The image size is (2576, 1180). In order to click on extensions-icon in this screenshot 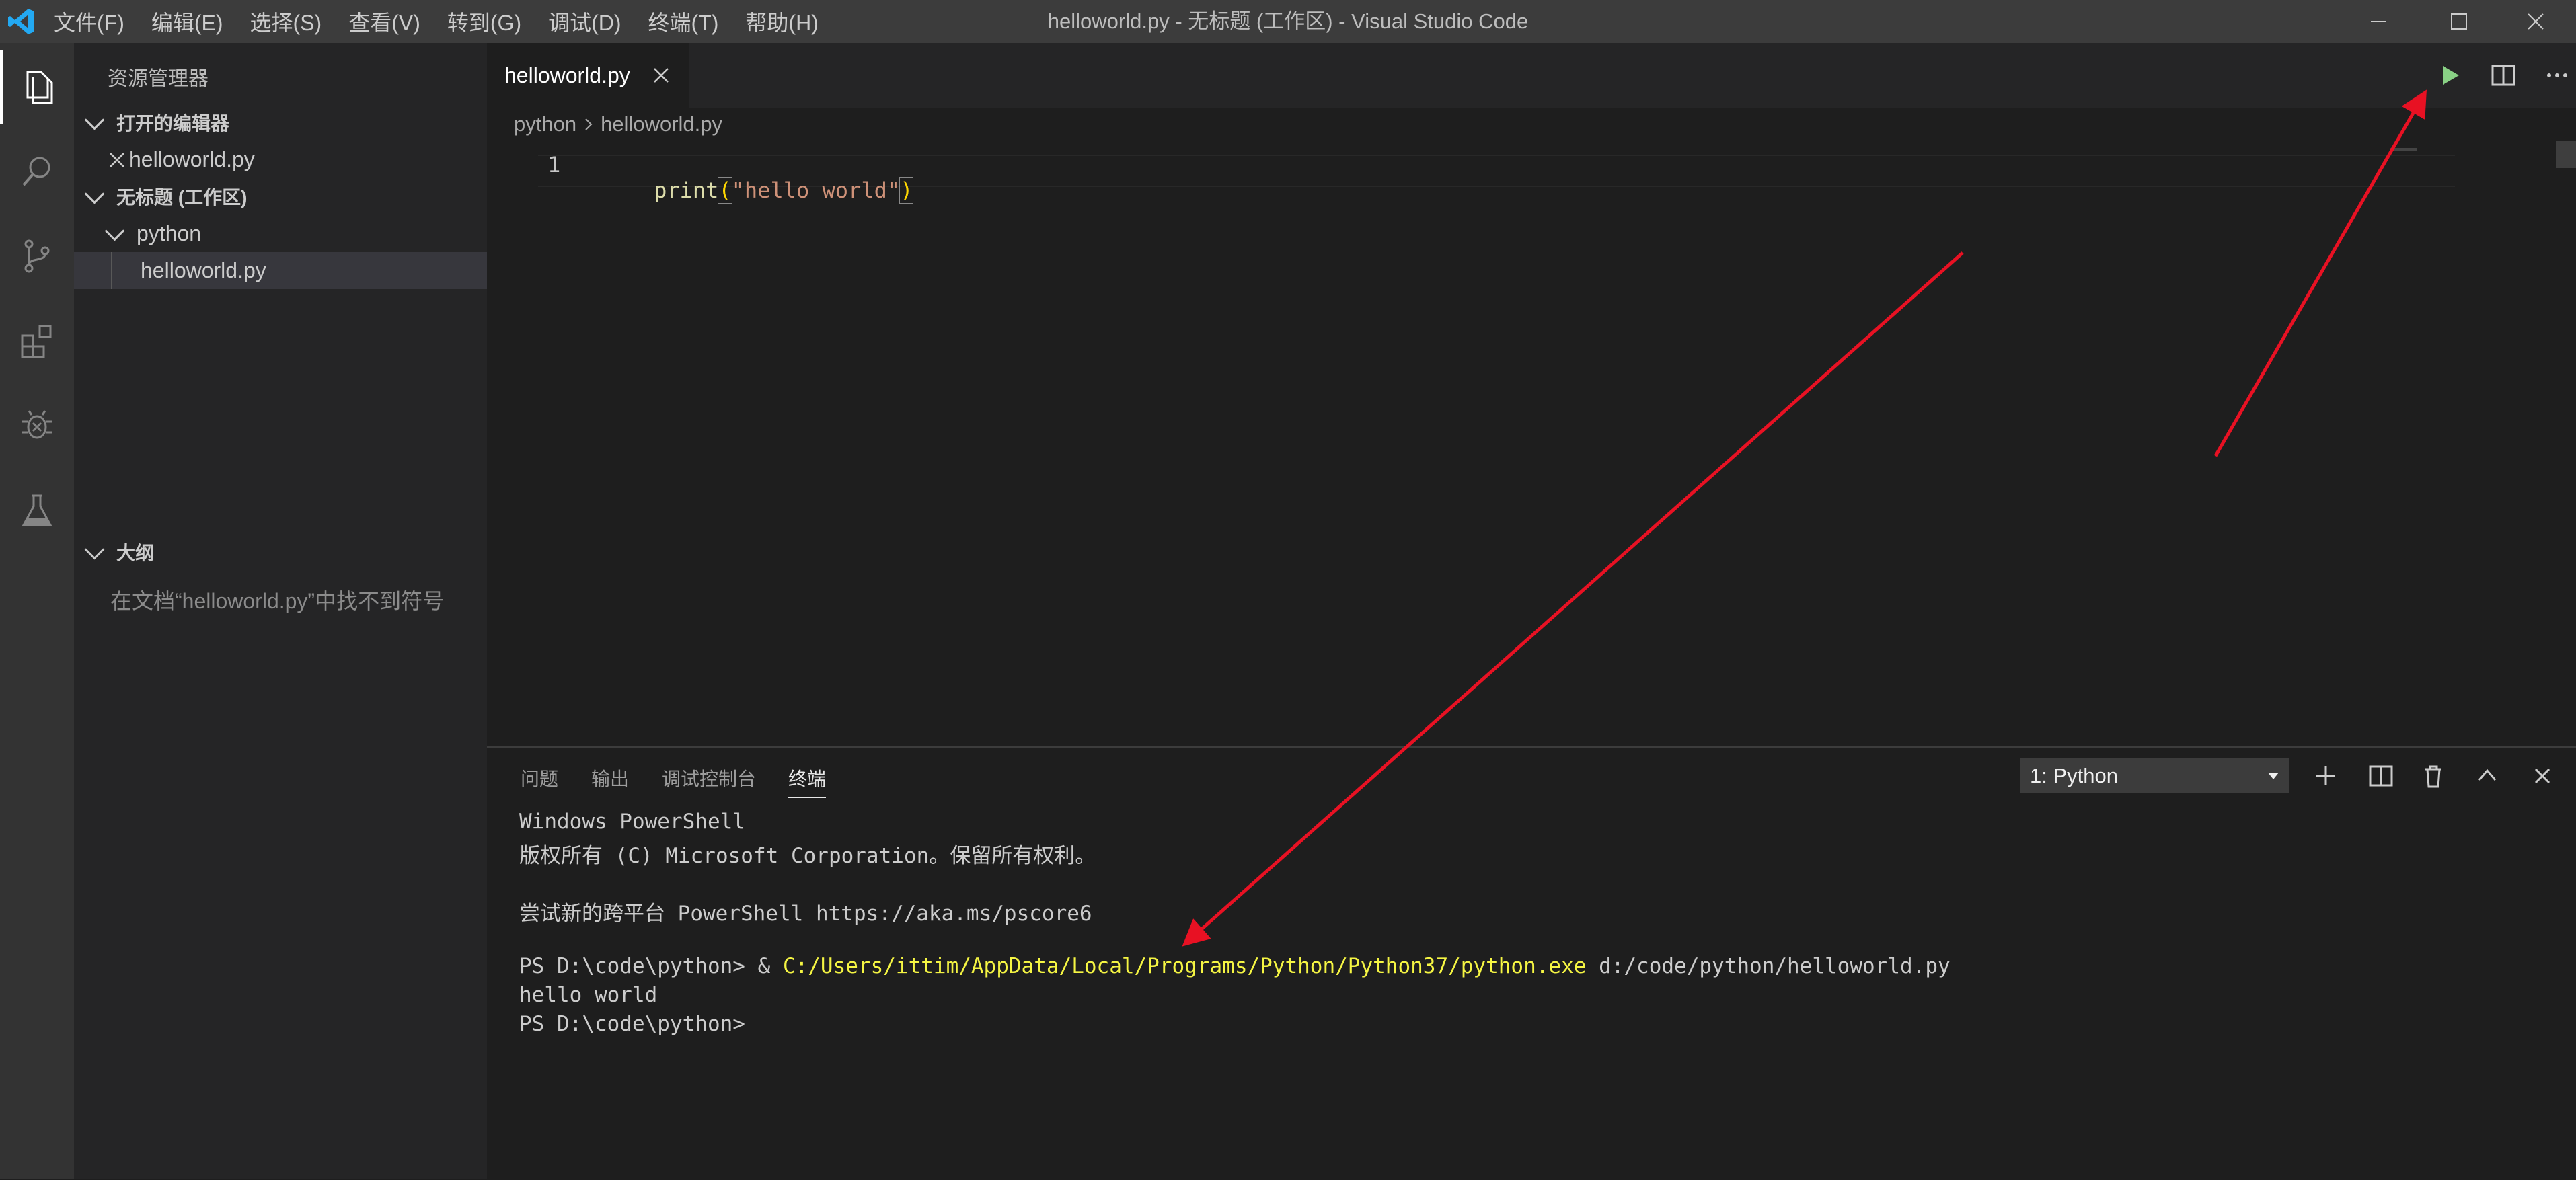, I will do `click(36, 341)`.